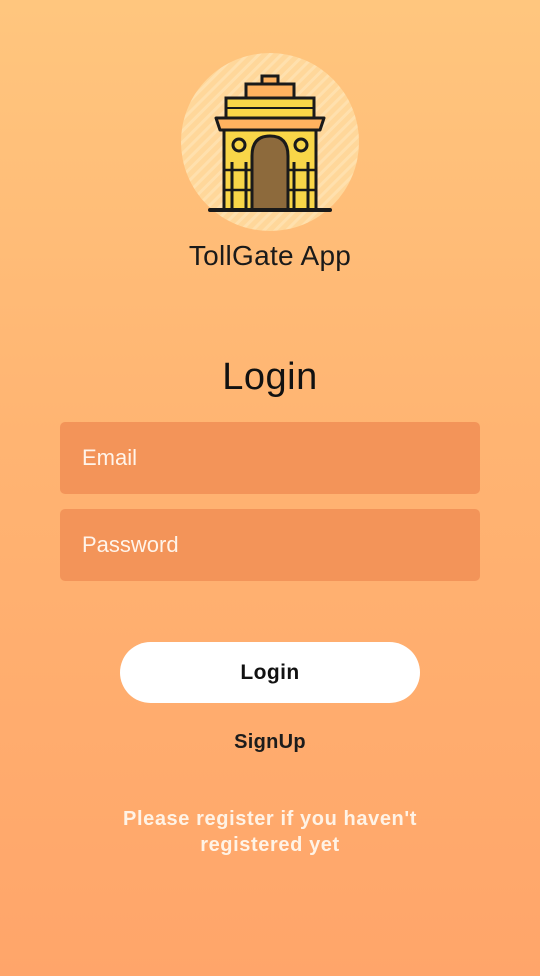 This screenshot has width=540, height=976. I want to click on email-field, so click(270, 458).